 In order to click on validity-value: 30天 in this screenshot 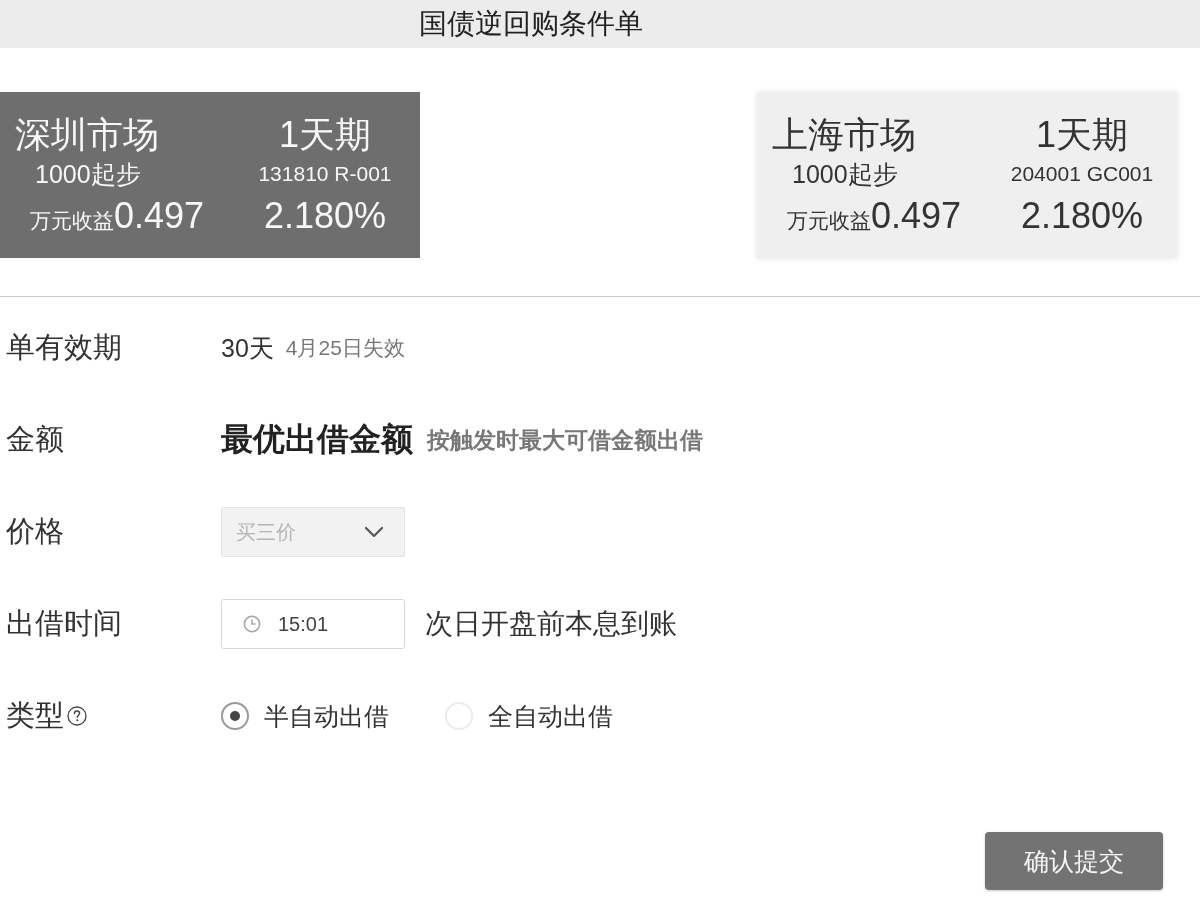, I will do `click(247, 348)`.